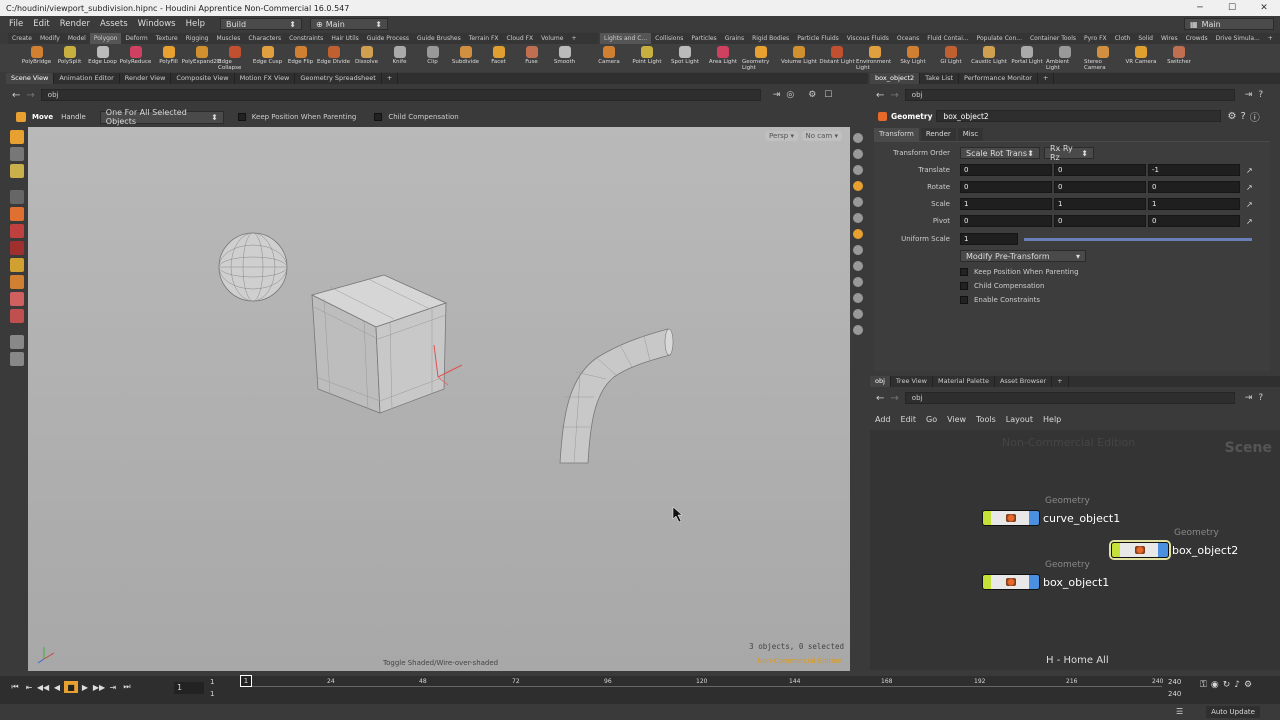 The width and height of the screenshot is (1280, 720). Describe the element at coordinates (1205, 550) in the screenshot. I see `node-name: box_object2` at that location.